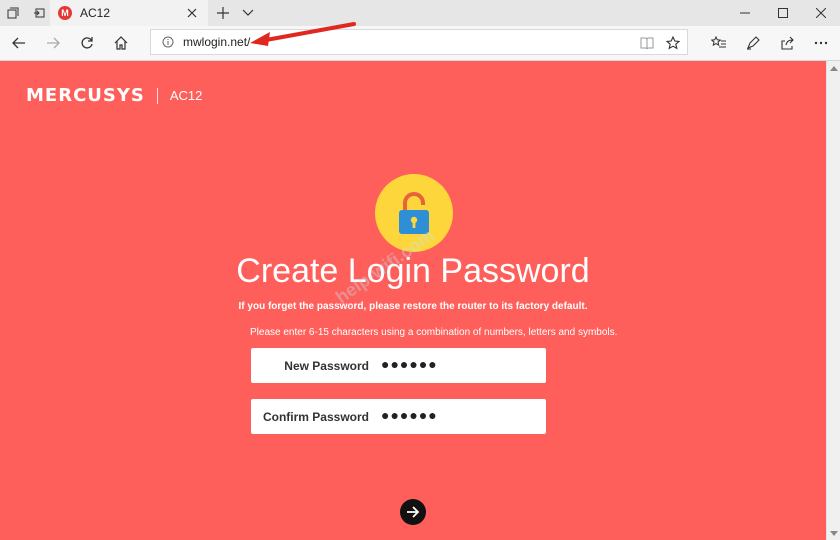 This screenshot has height=540, width=840. What do you see at coordinates (833, 300) in the screenshot?
I see `vertical-scrollbar` at bounding box center [833, 300].